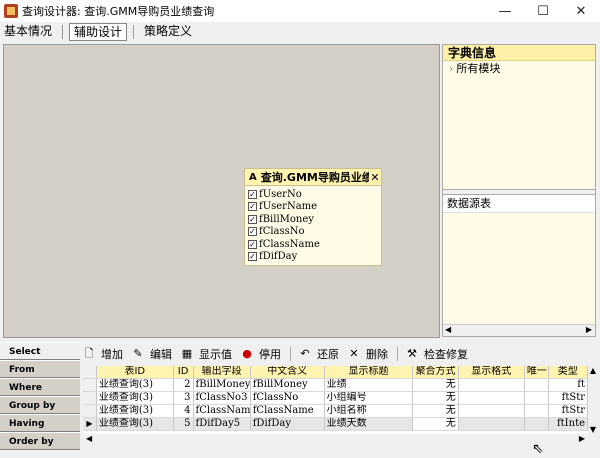  What do you see at coordinates (103, 354) in the screenshot?
I see `add-button: 🗋 增加` at bounding box center [103, 354].